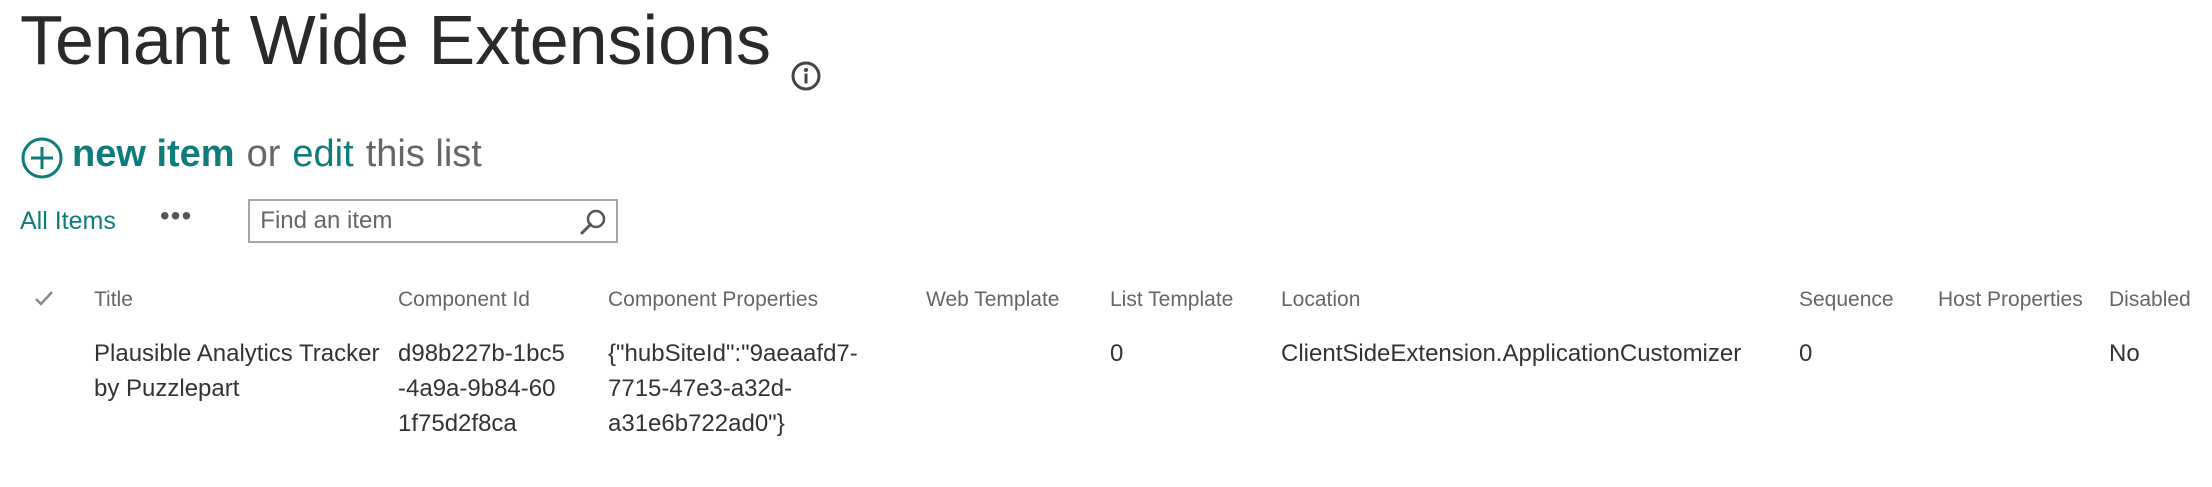  I want to click on new-item-link: new item, so click(153, 154).